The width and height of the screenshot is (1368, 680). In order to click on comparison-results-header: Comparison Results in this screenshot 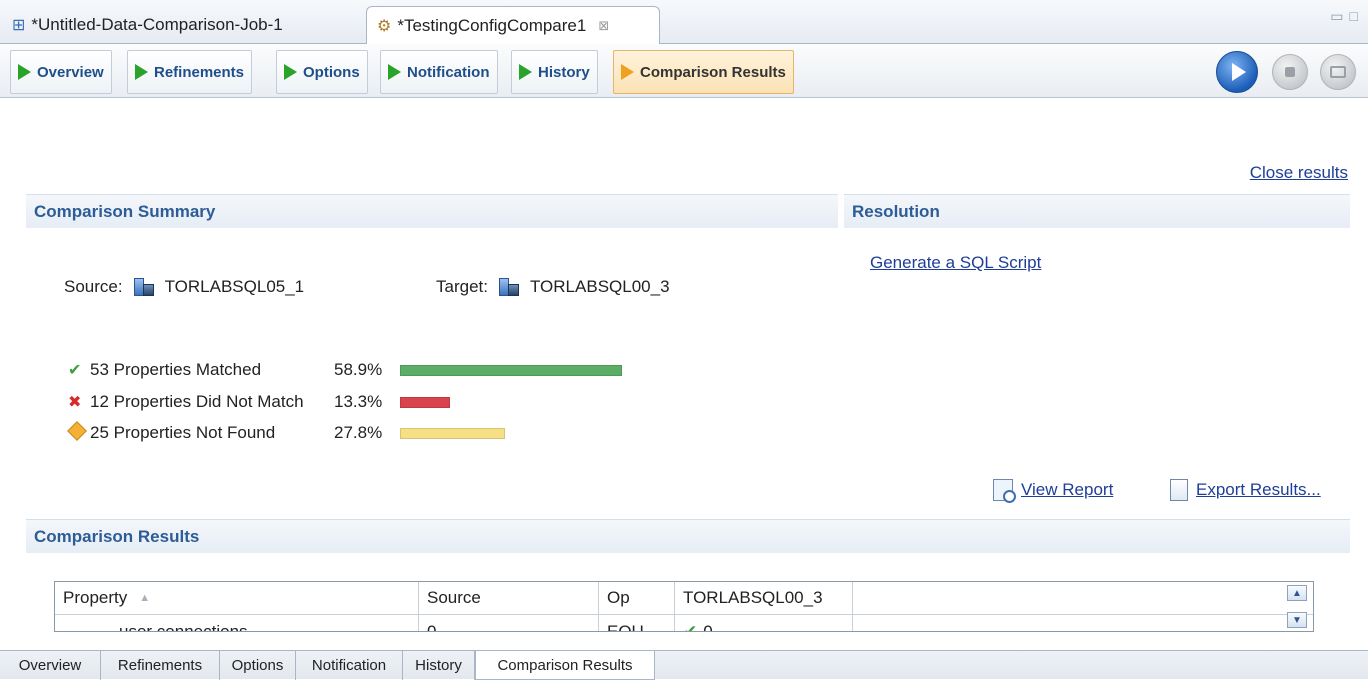, I will do `click(688, 536)`.